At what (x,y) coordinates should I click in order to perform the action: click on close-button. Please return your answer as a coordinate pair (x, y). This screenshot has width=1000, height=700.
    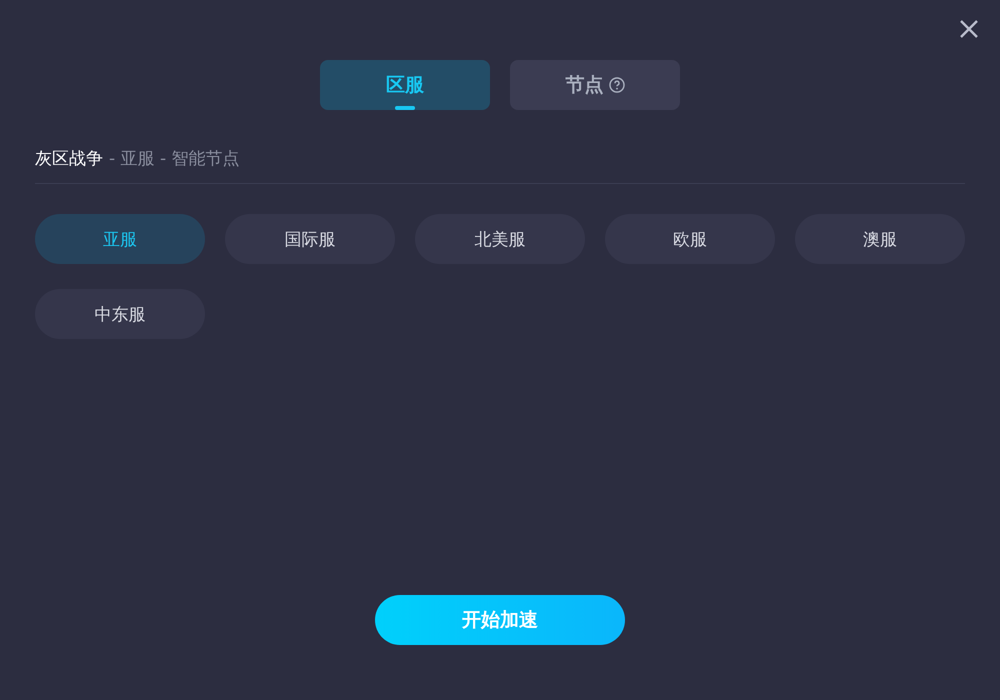
    Looking at the image, I should click on (969, 29).